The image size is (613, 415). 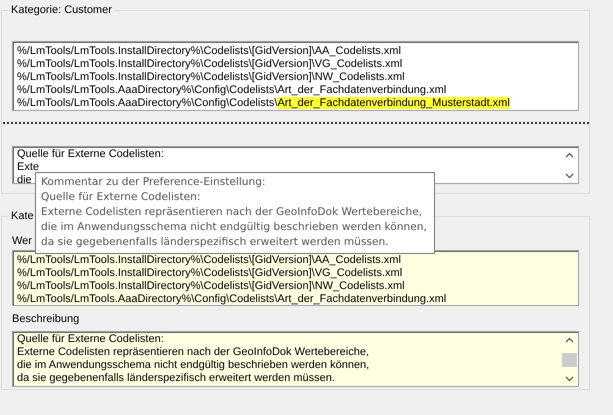 I want to click on group-title: Kate, so click(x=22, y=216).